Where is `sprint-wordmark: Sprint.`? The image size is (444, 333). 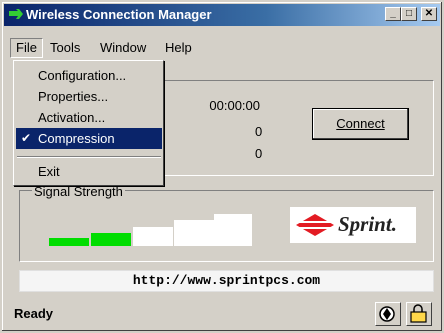 sprint-wordmark: Sprint. is located at coordinates (367, 224).